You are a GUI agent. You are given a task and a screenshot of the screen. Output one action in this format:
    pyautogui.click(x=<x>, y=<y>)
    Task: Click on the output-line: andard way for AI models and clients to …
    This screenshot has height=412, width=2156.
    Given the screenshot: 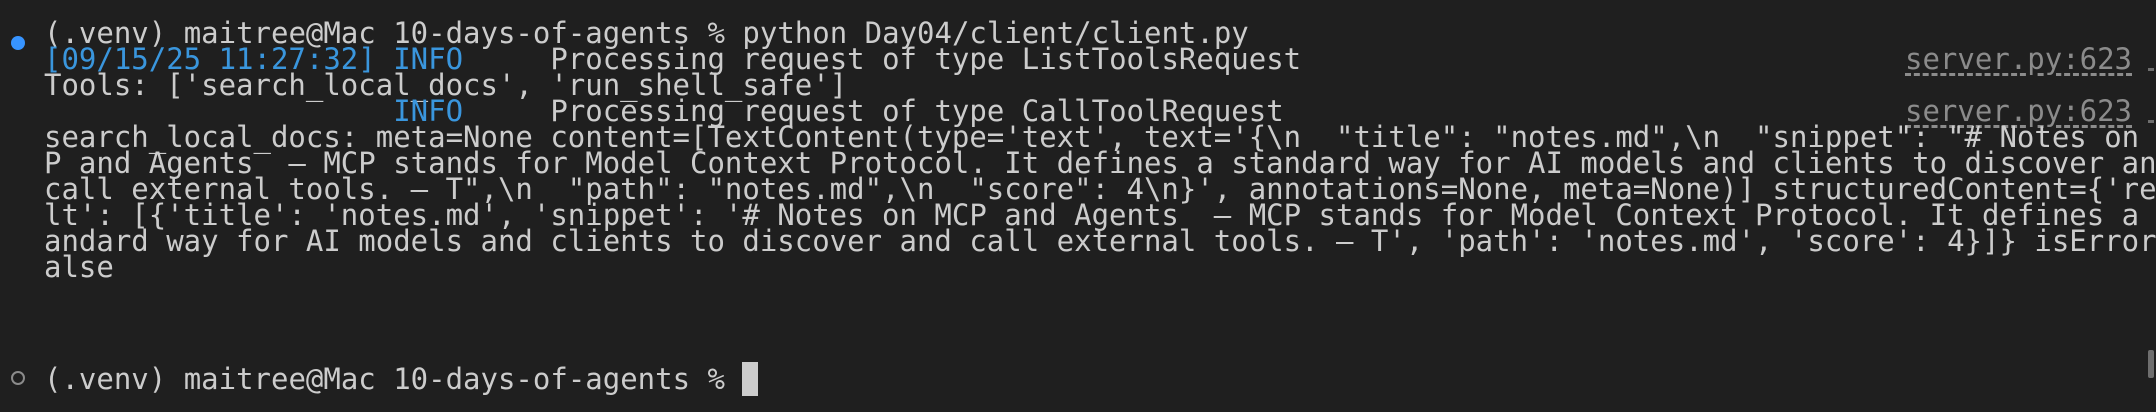 What is the action you would take?
    pyautogui.click(x=1100, y=241)
    